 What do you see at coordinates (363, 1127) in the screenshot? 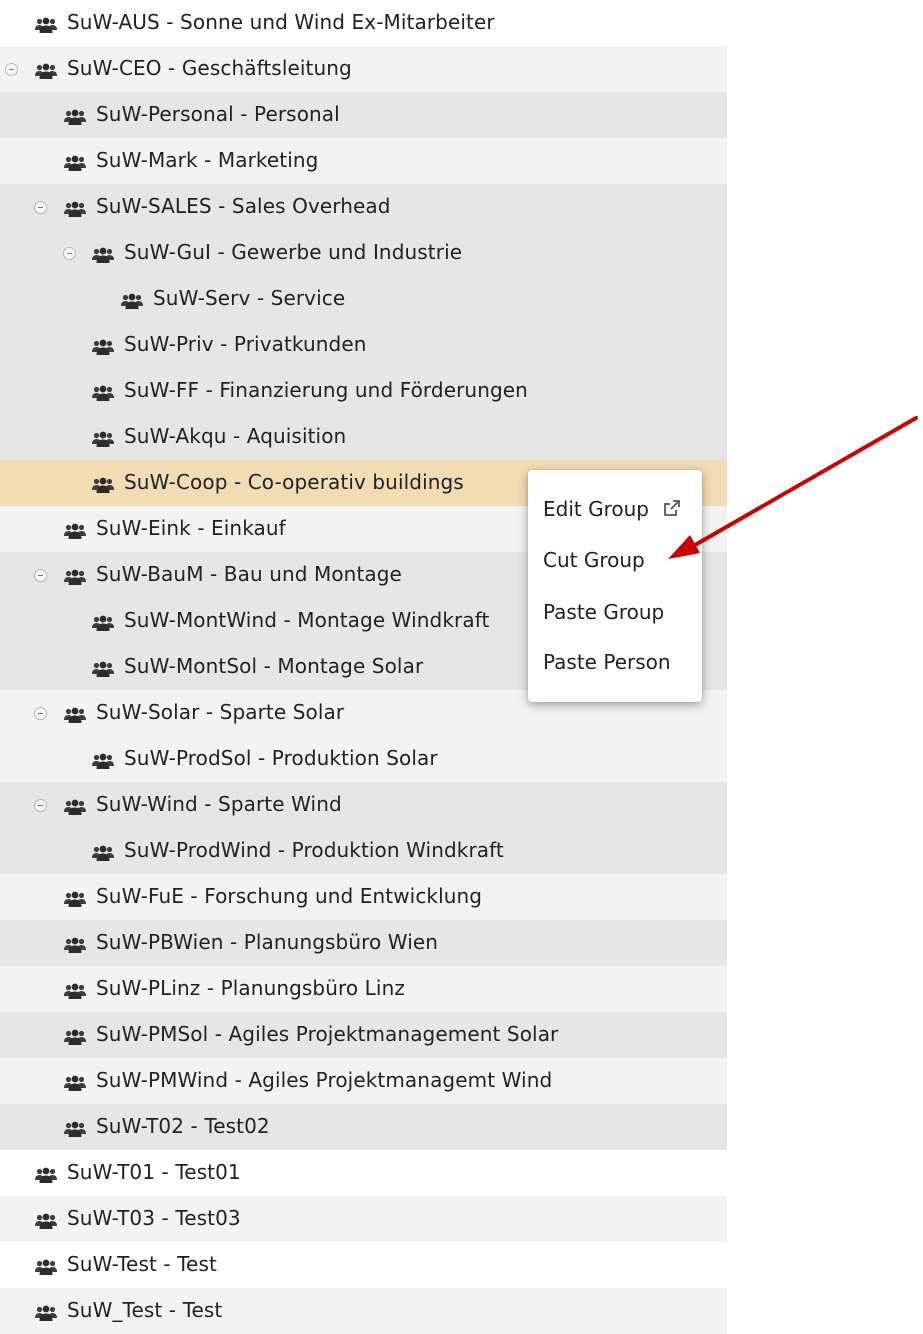
I see `tree-row: SuW-T02 - Test02` at bounding box center [363, 1127].